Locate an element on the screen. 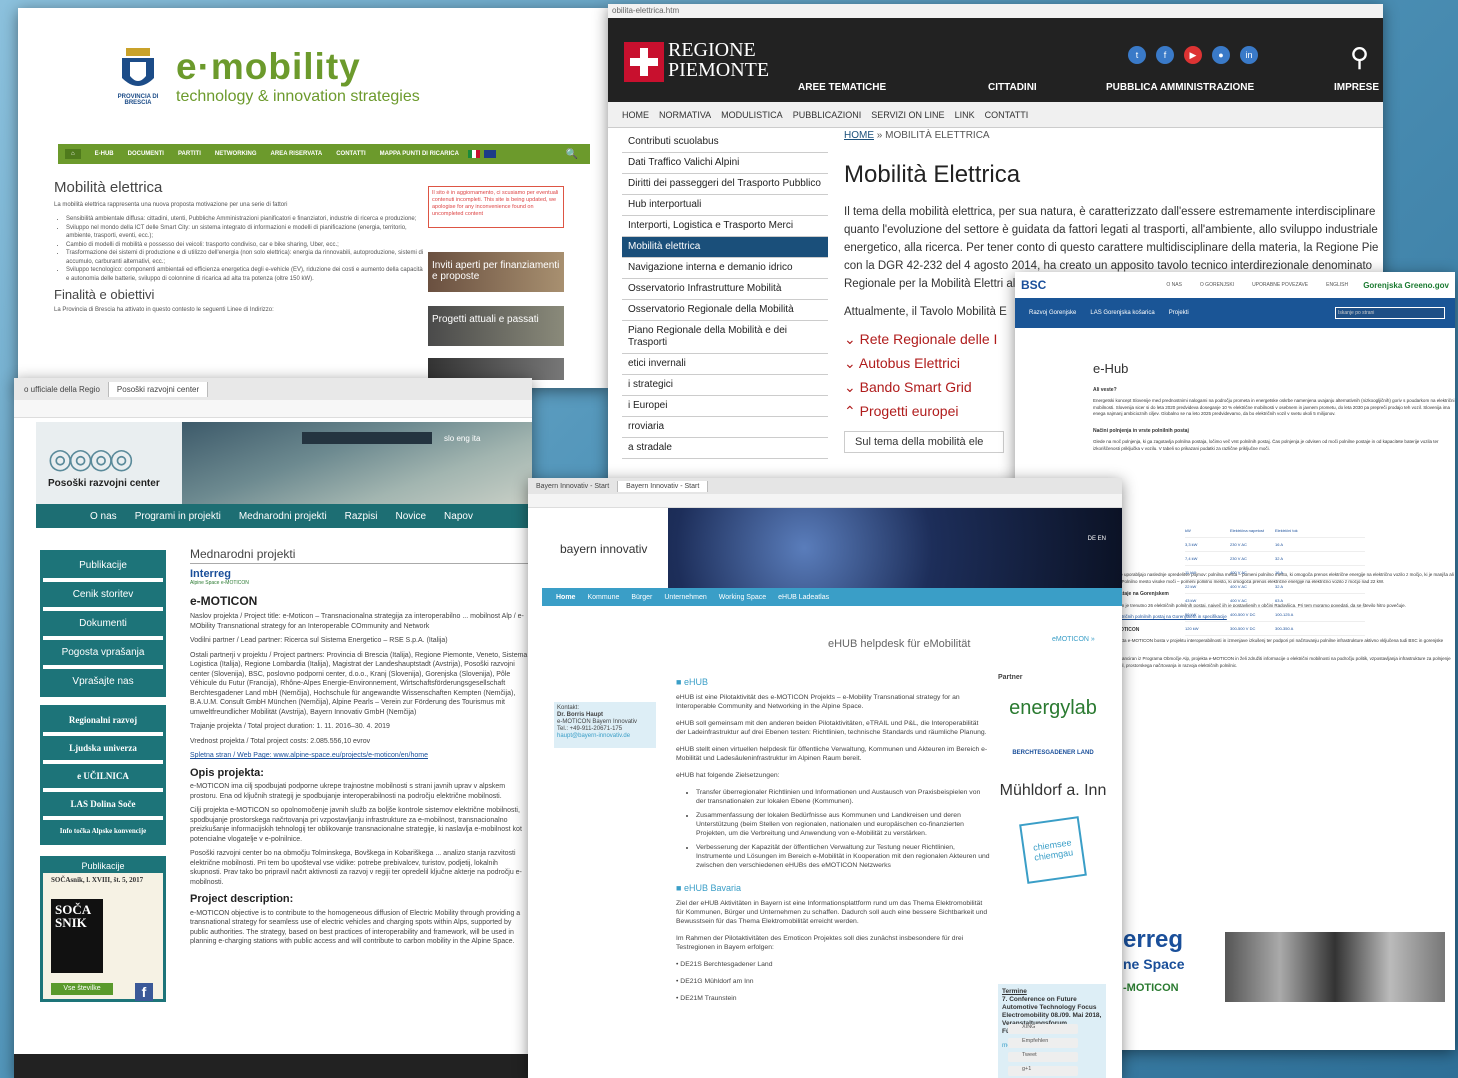  region-logo: REGIONE PIEMONTE is located at coordinates (696, 68).